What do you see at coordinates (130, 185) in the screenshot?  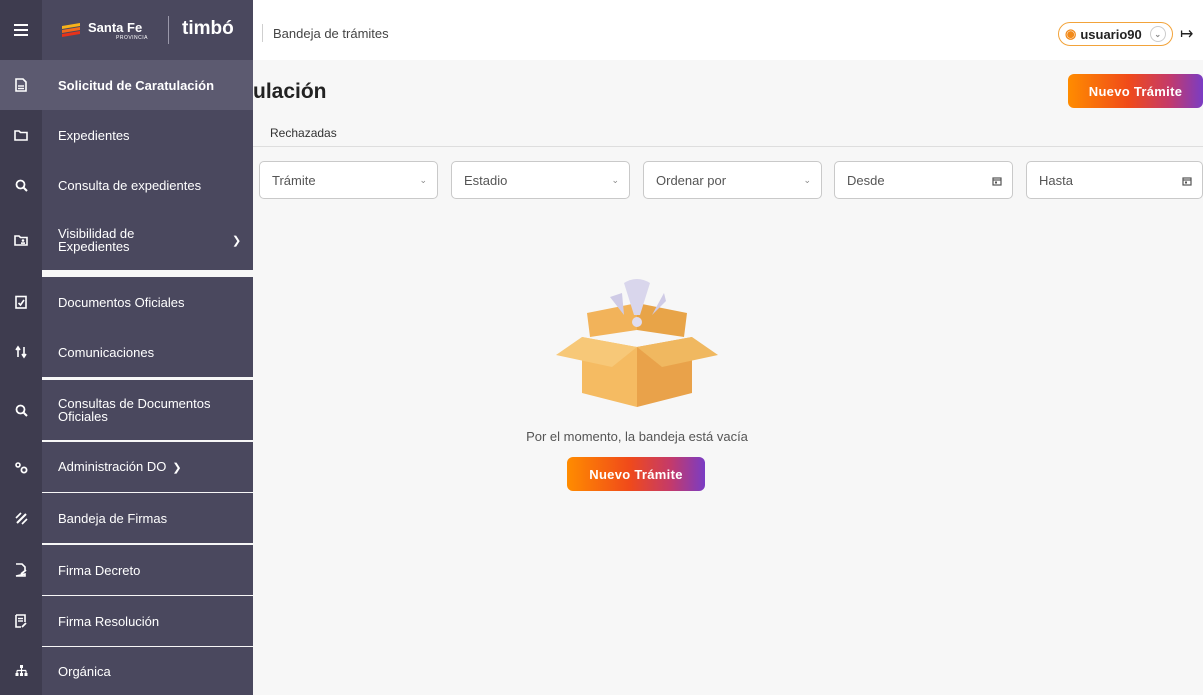 I see `sidebar-item-label: Consulta de expedientes` at bounding box center [130, 185].